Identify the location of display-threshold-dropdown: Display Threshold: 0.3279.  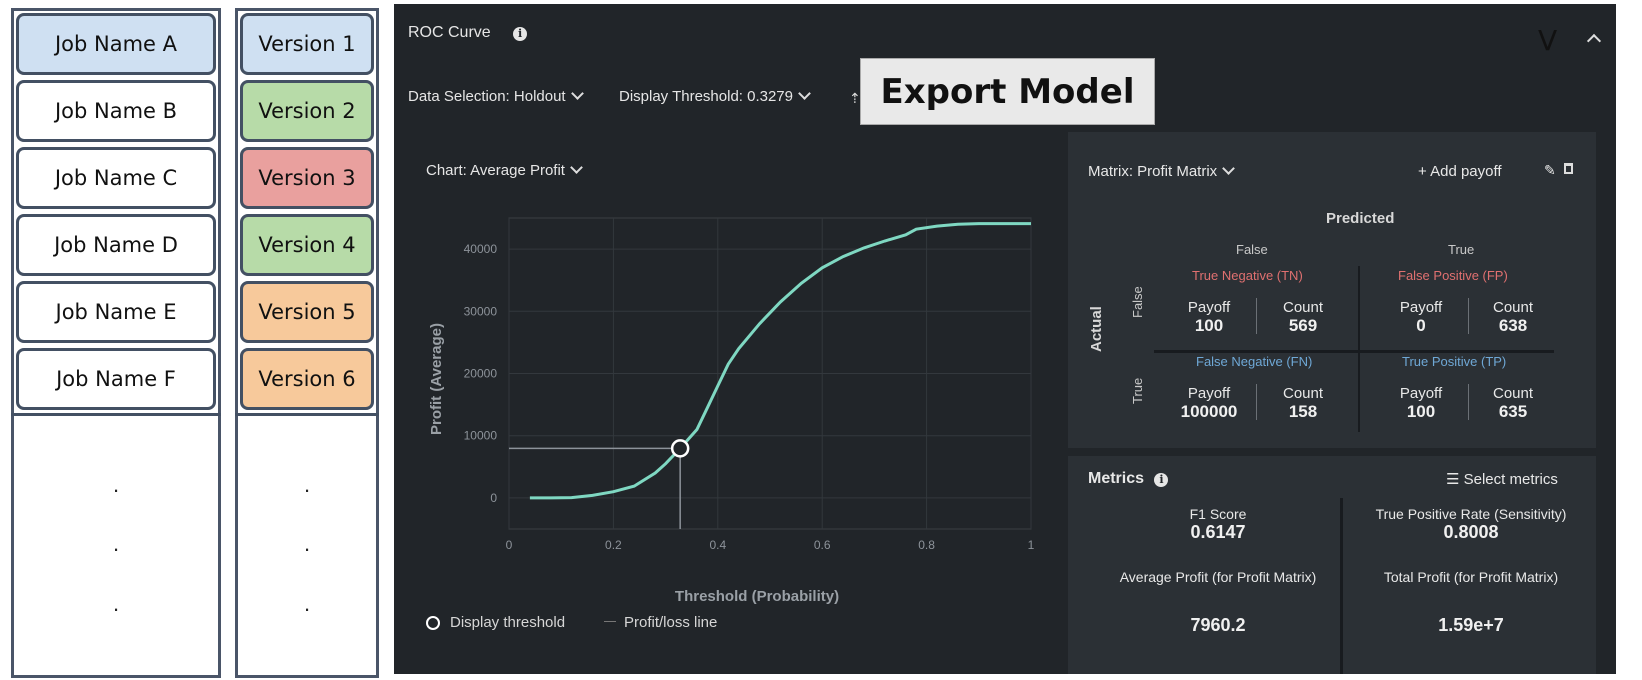
(715, 96).